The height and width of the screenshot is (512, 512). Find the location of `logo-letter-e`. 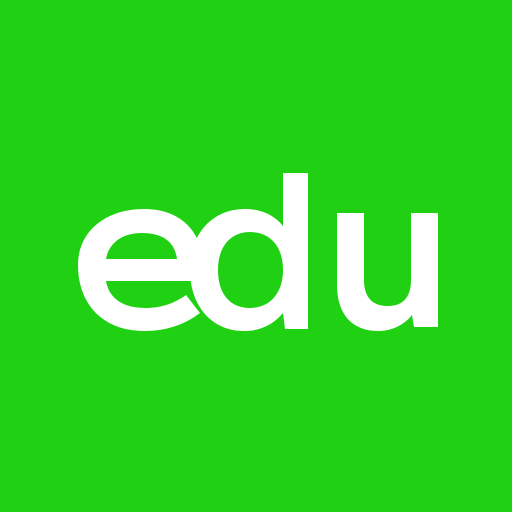

logo-letter-e is located at coordinates (141, 270).